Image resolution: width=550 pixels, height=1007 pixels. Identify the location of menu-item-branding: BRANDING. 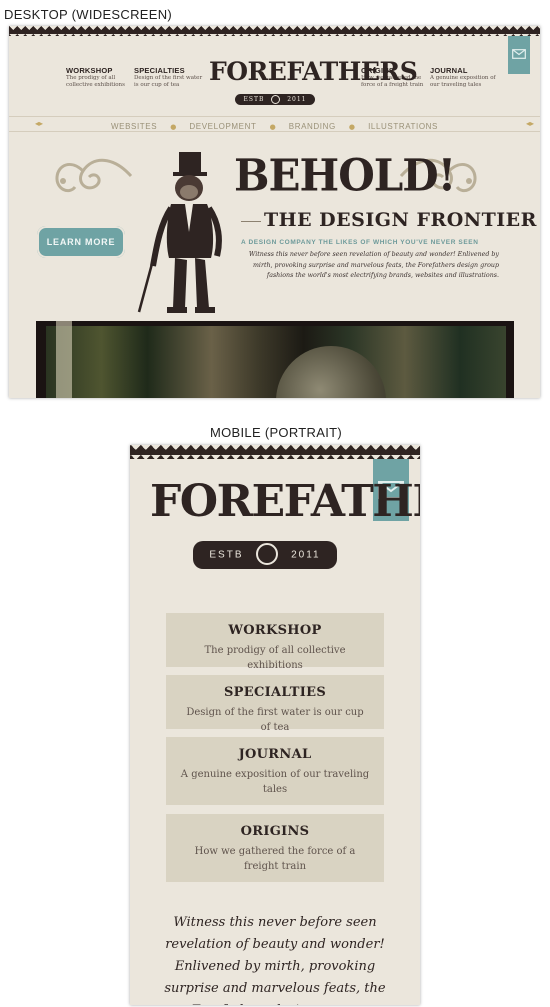
(312, 126).